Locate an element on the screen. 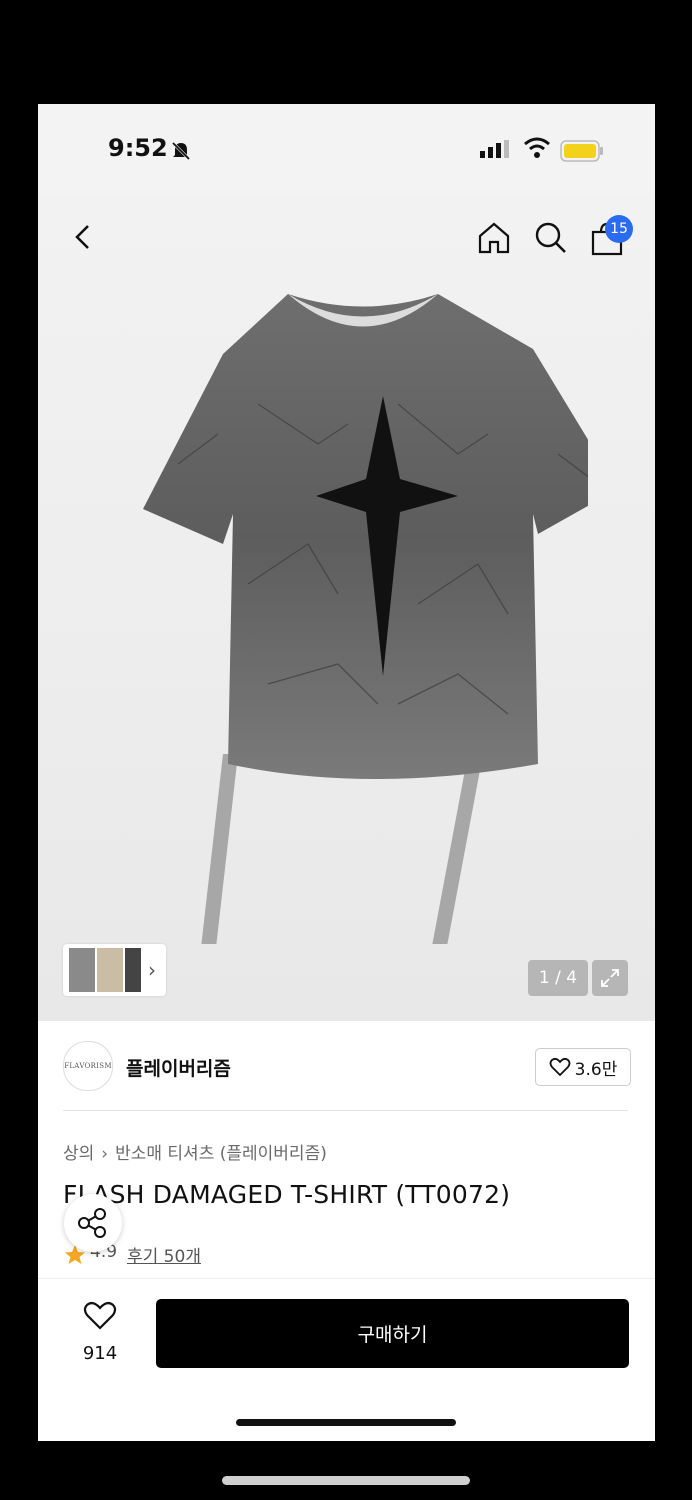  expand-button is located at coordinates (610, 978).